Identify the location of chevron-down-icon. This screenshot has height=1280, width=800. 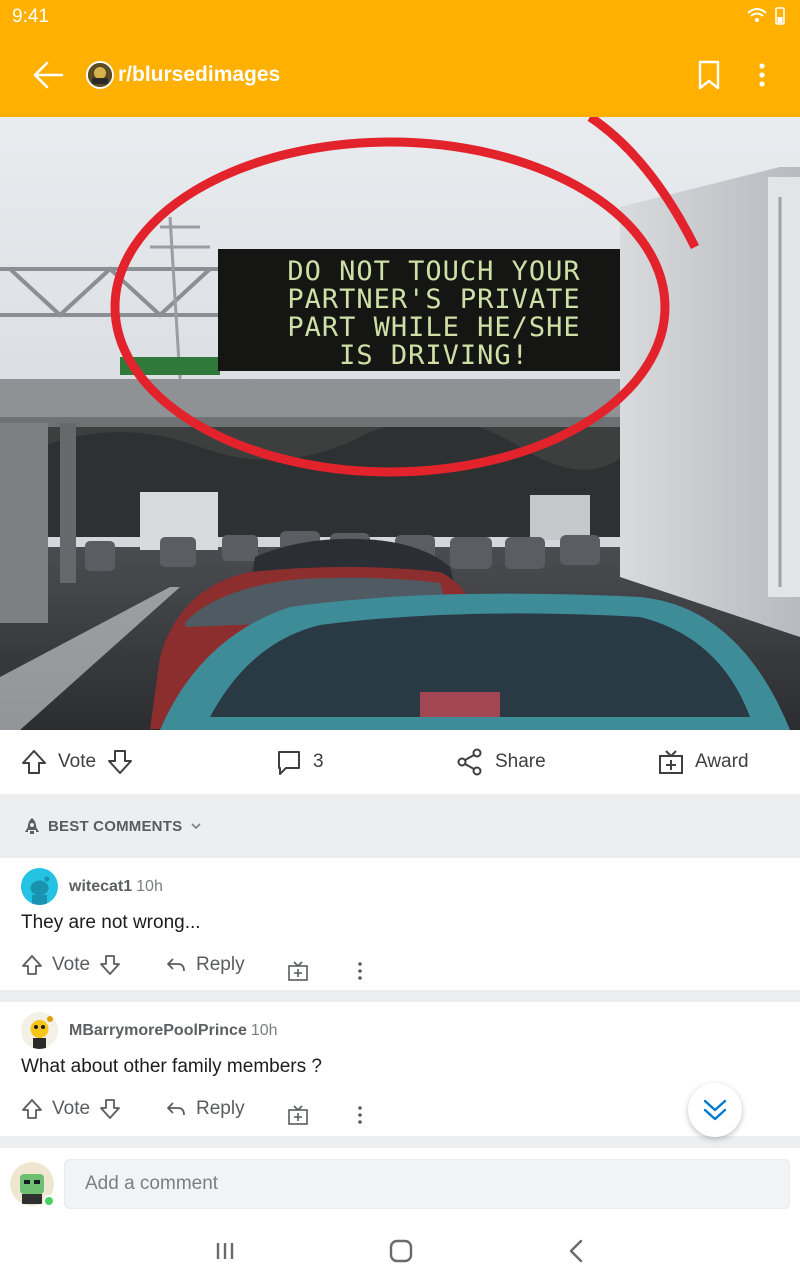
(196, 826).